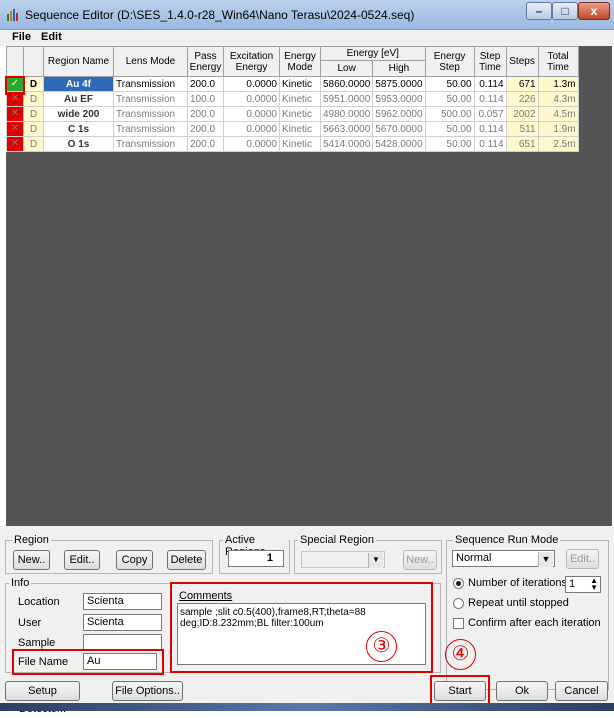 The width and height of the screenshot is (614, 718). I want to click on location-field: Scienta, so click(122, 601).